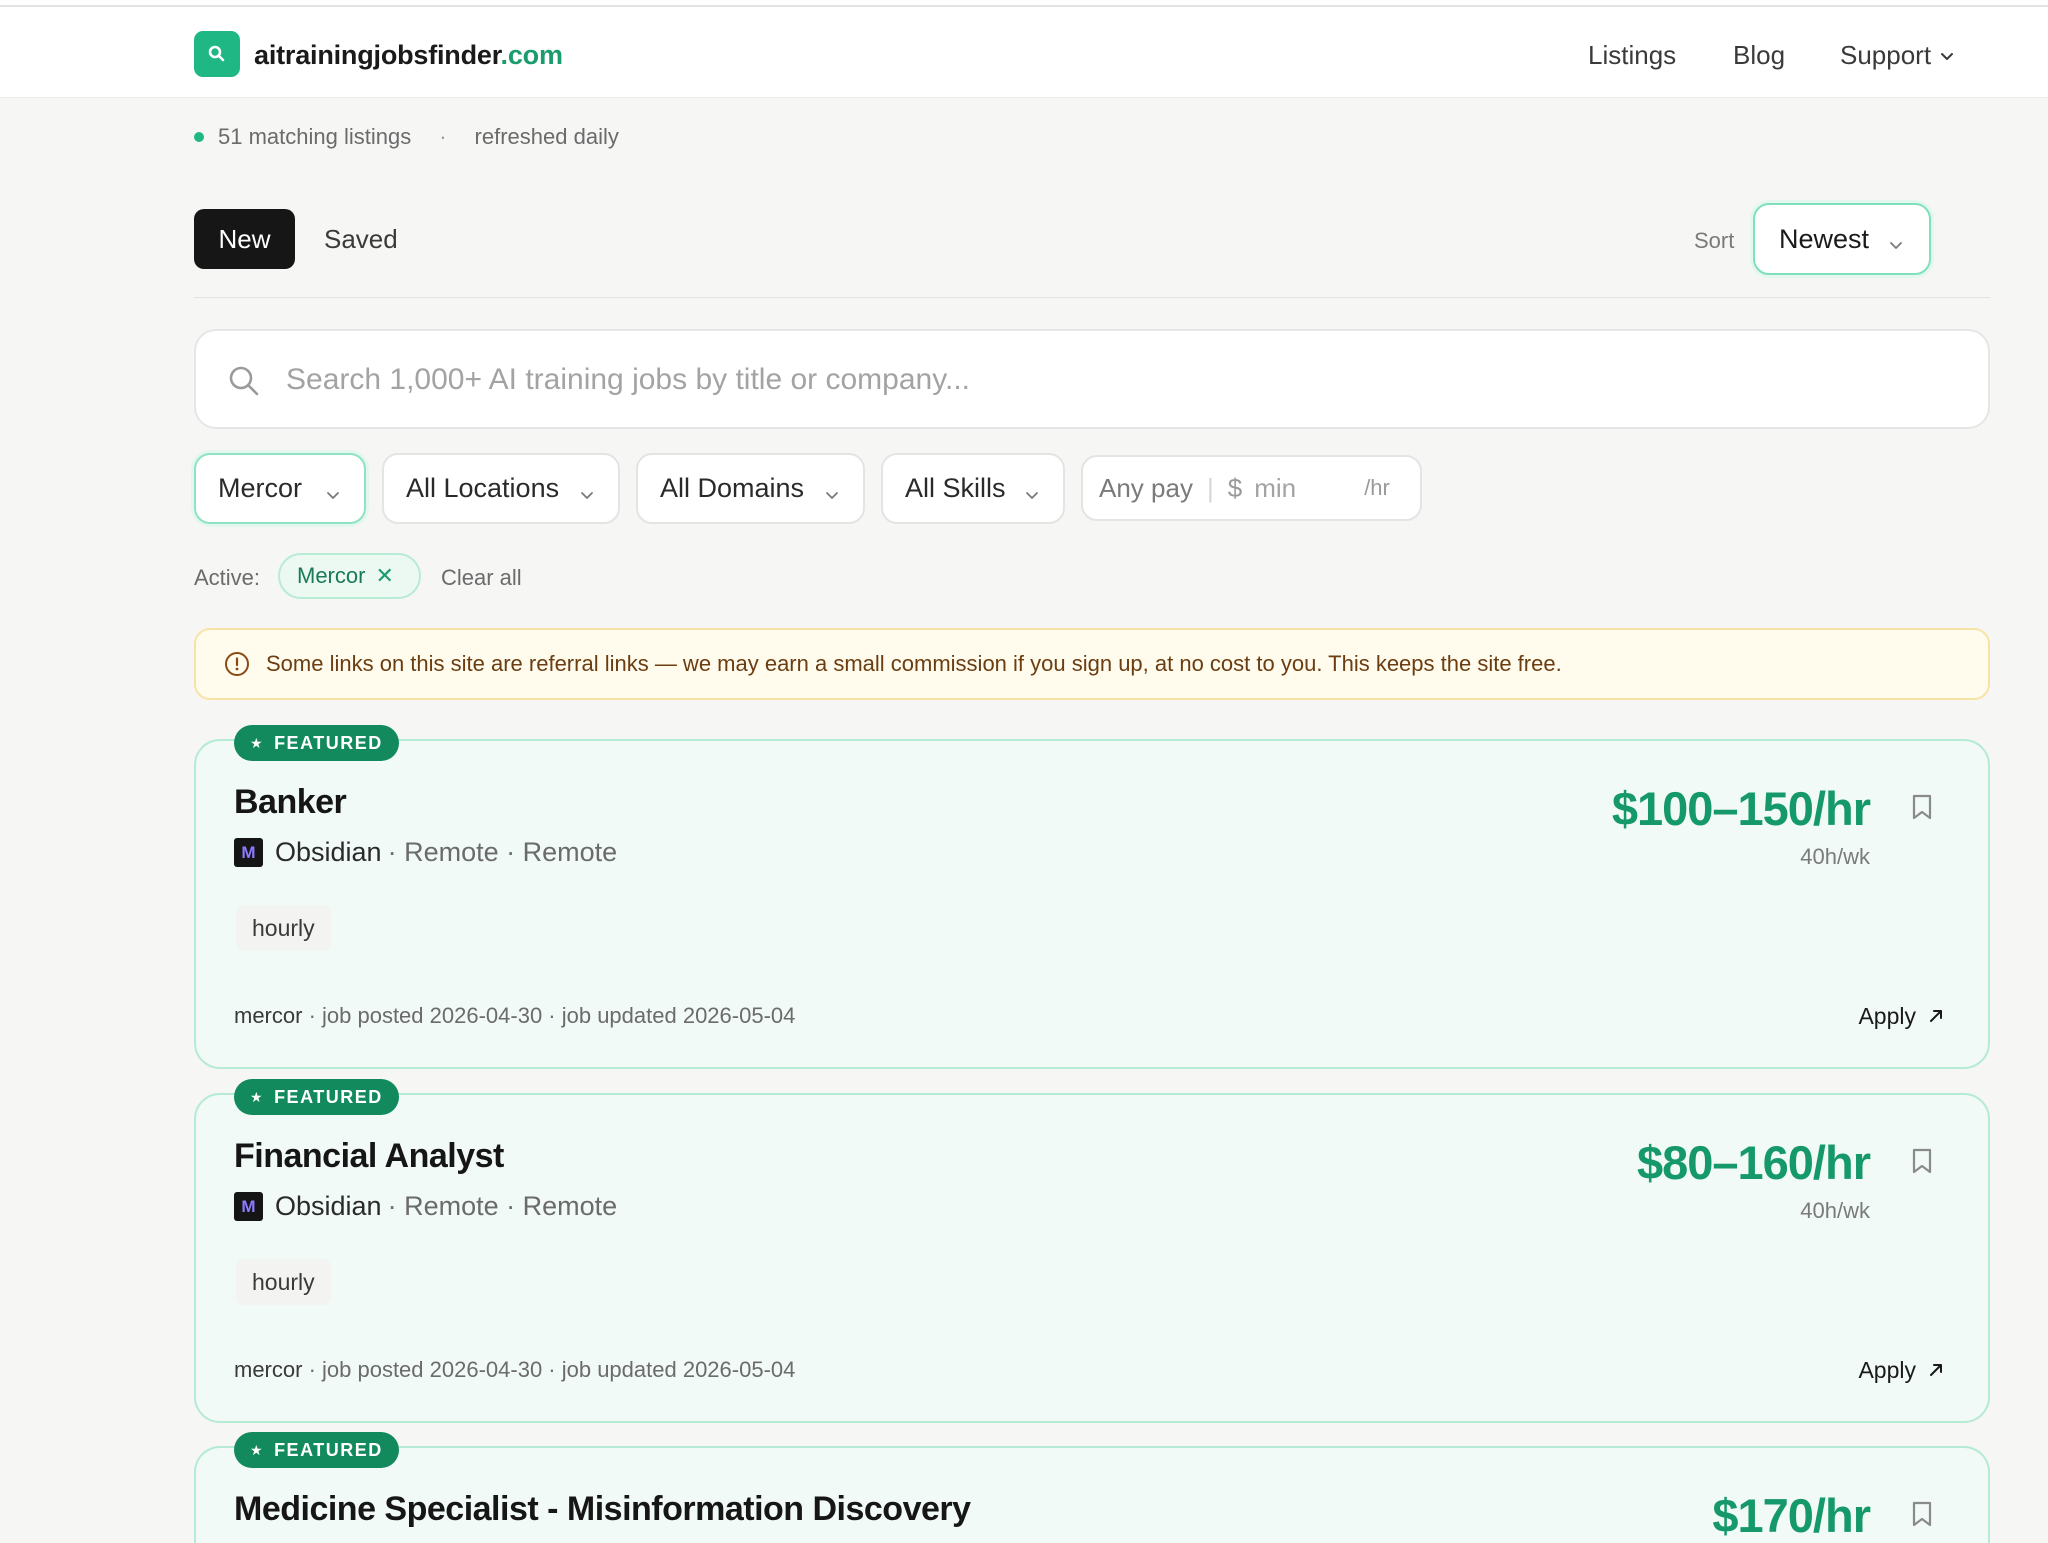 This screenshot has width=2048, height=1543. I want to click on job-pay: $170/hr, so click(1791, 1515).